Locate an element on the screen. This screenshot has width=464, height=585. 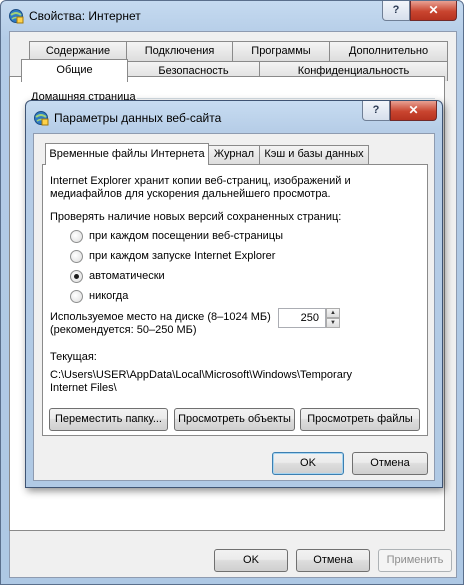
radio-every-visit-label: при каждом посещении веб-страницы is located at coordinates (186, 236).